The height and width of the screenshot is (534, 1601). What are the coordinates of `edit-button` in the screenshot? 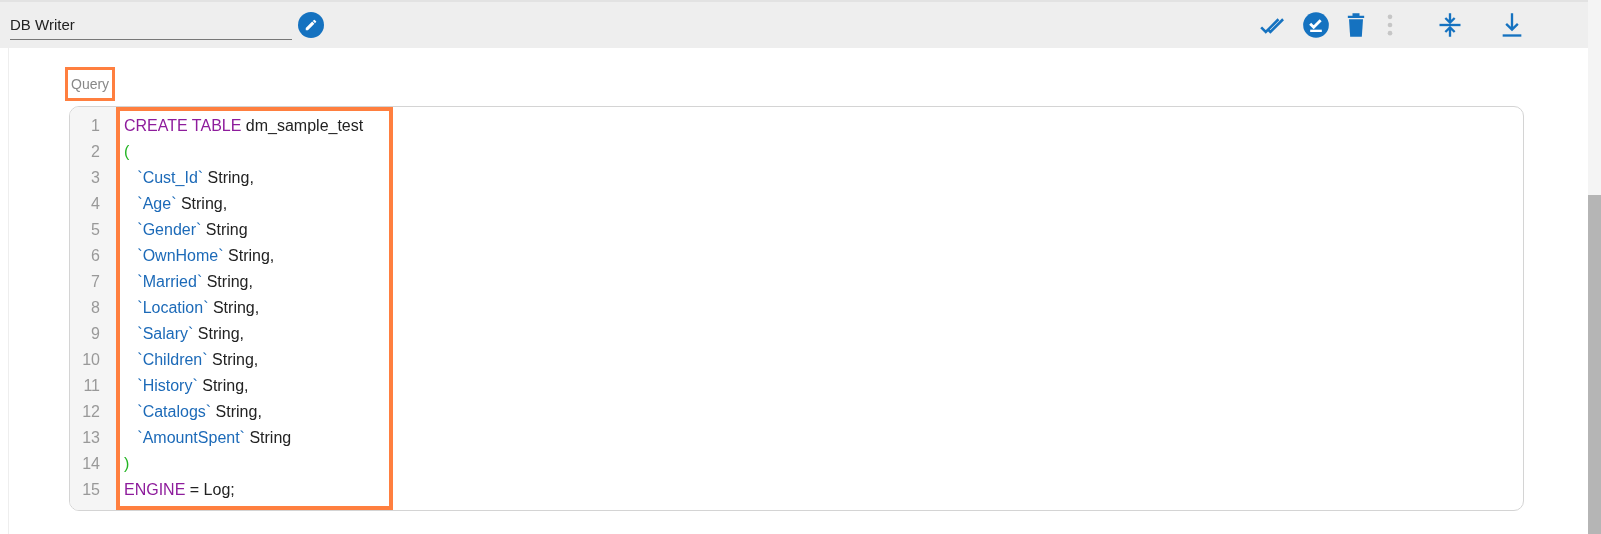 It's located at (311, 25).